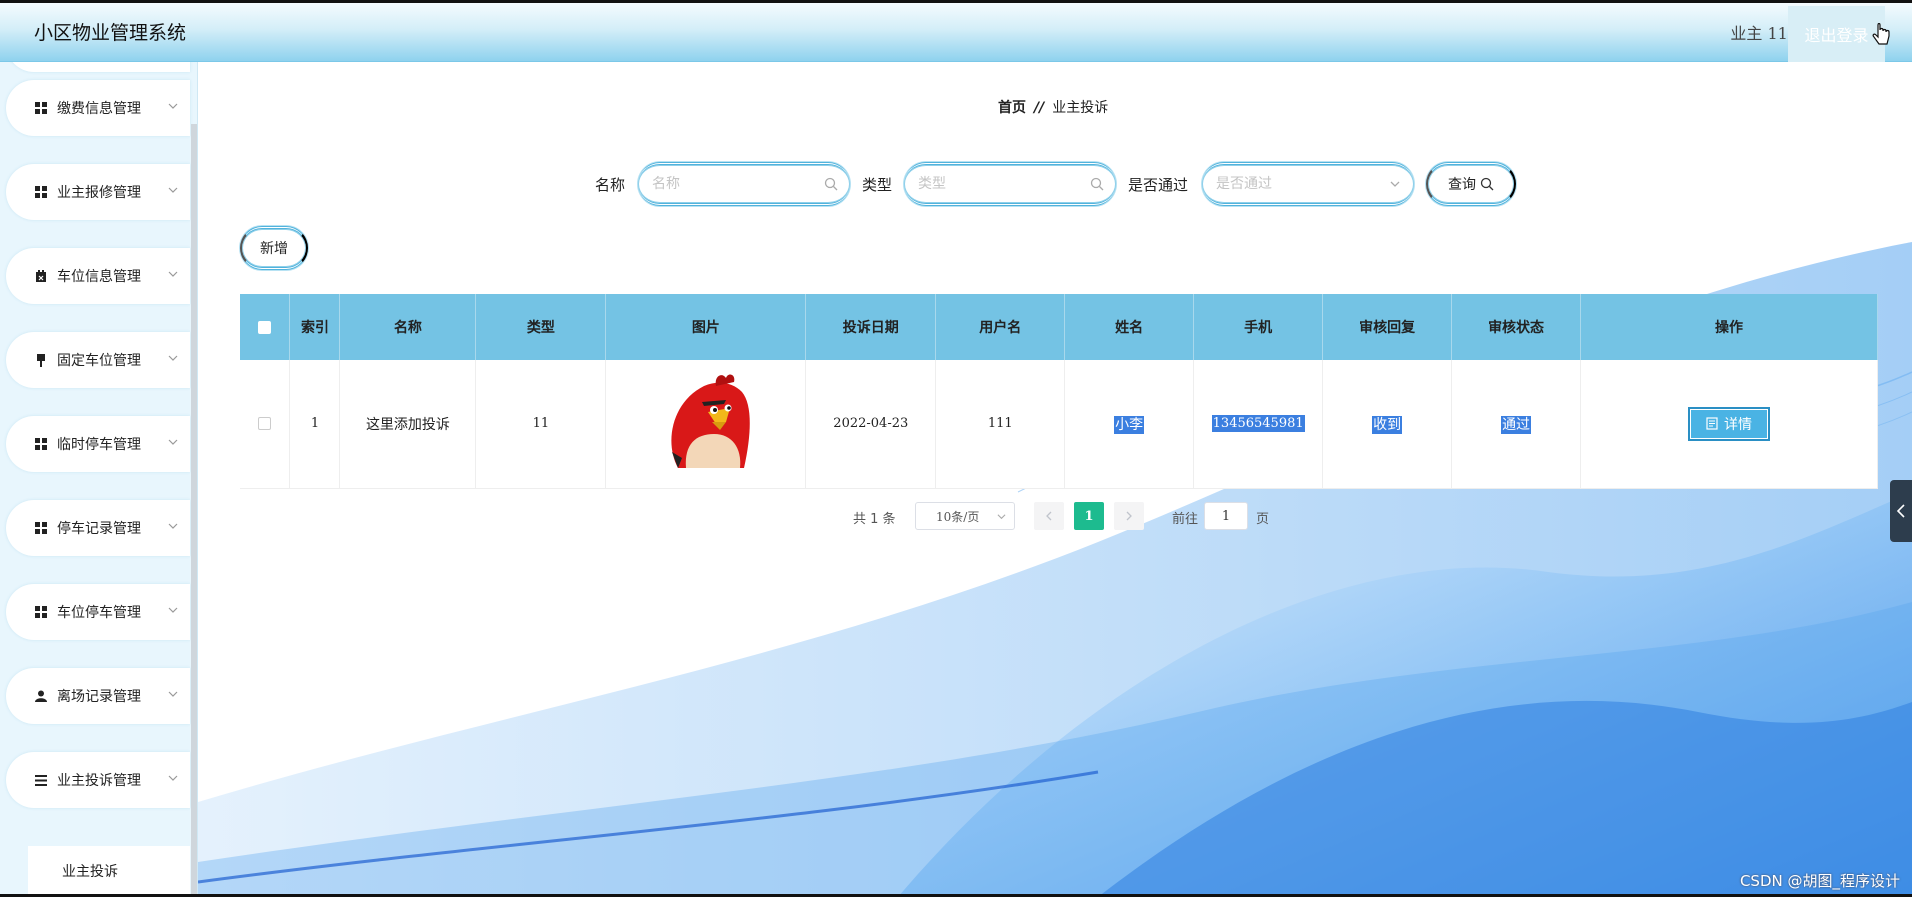 The width and height of the screenshot is (1912, 897). I want to click on name-input, so click(732, 184).